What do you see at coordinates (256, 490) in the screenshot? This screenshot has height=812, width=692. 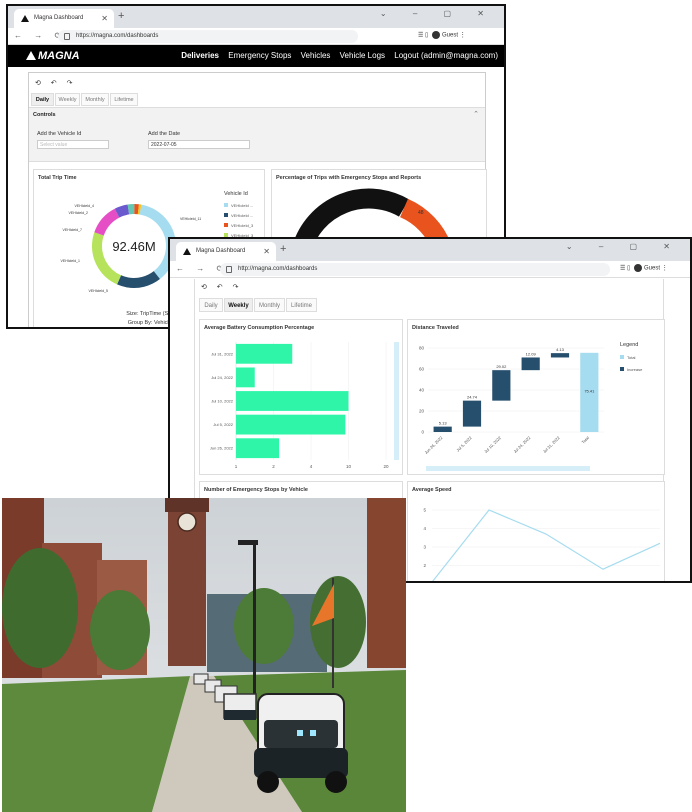 I see `panel-title: Number of Emergency Stops by Vehicle` at bounding box center [256, 490].